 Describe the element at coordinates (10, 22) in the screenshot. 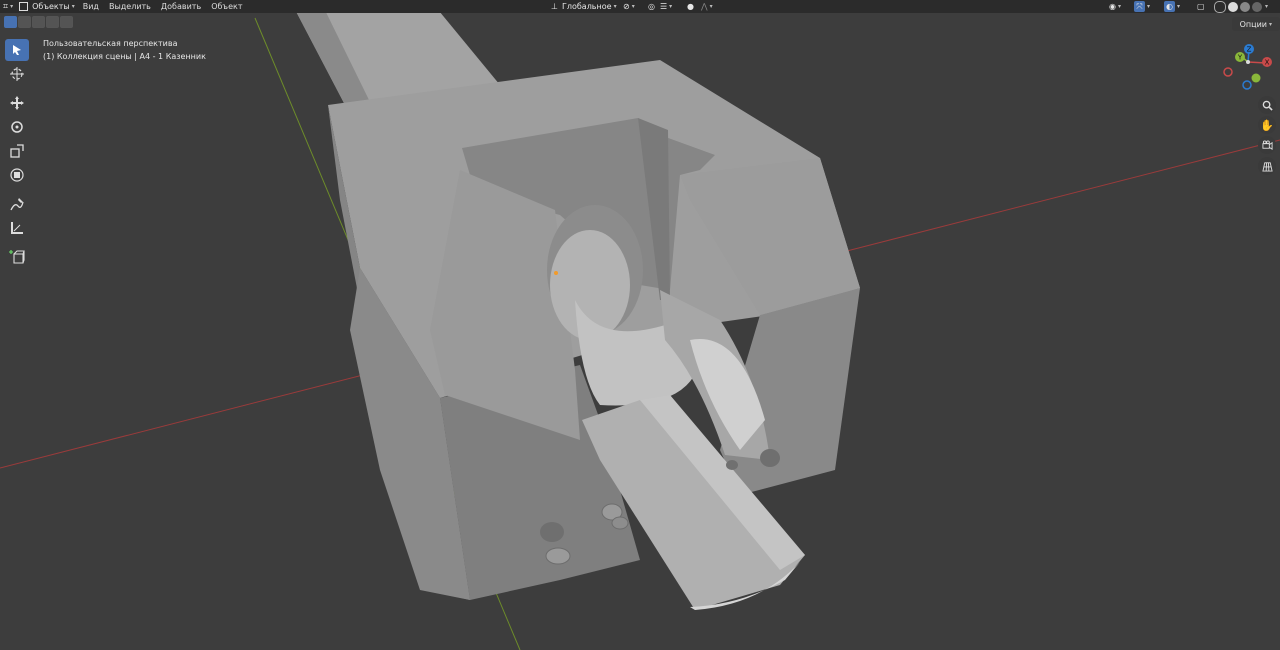

I see `select-new-icon` at that location.